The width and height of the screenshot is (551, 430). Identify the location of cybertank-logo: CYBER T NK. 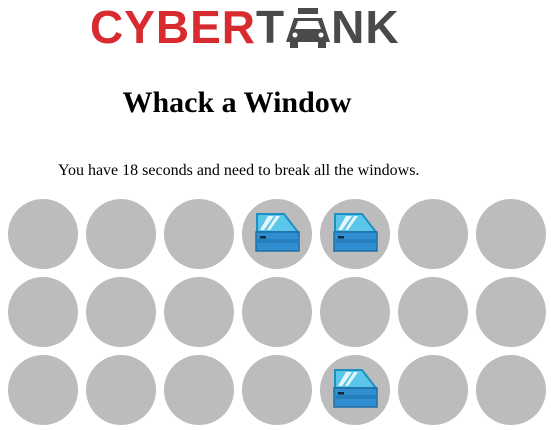
(245, 27).